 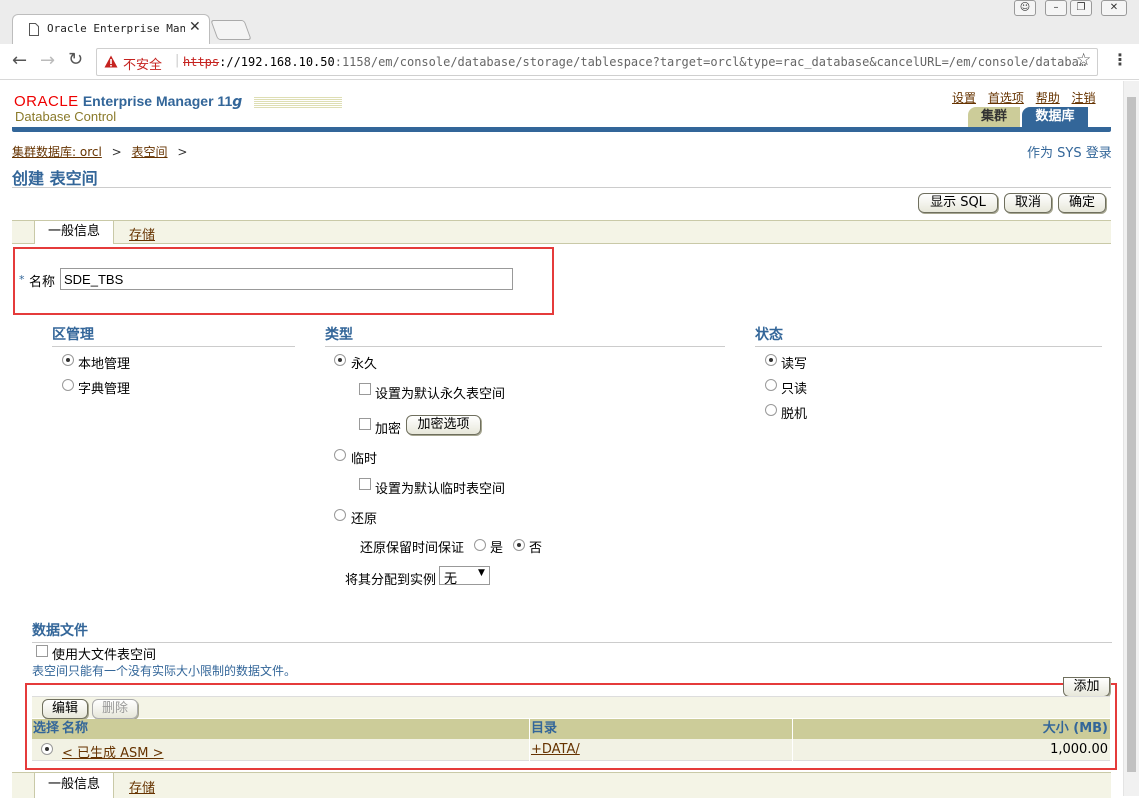 I want to click on required-mark: *, so click(x=22, y=279).